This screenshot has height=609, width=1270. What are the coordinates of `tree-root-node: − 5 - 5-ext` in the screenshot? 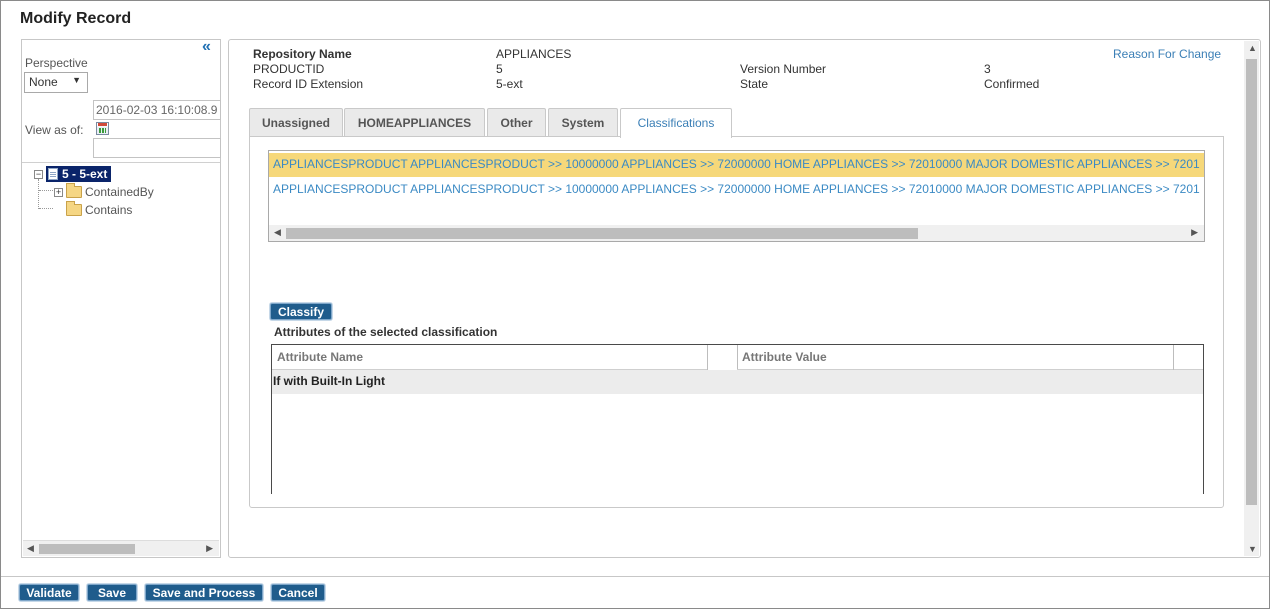 It's located at (73, 174).